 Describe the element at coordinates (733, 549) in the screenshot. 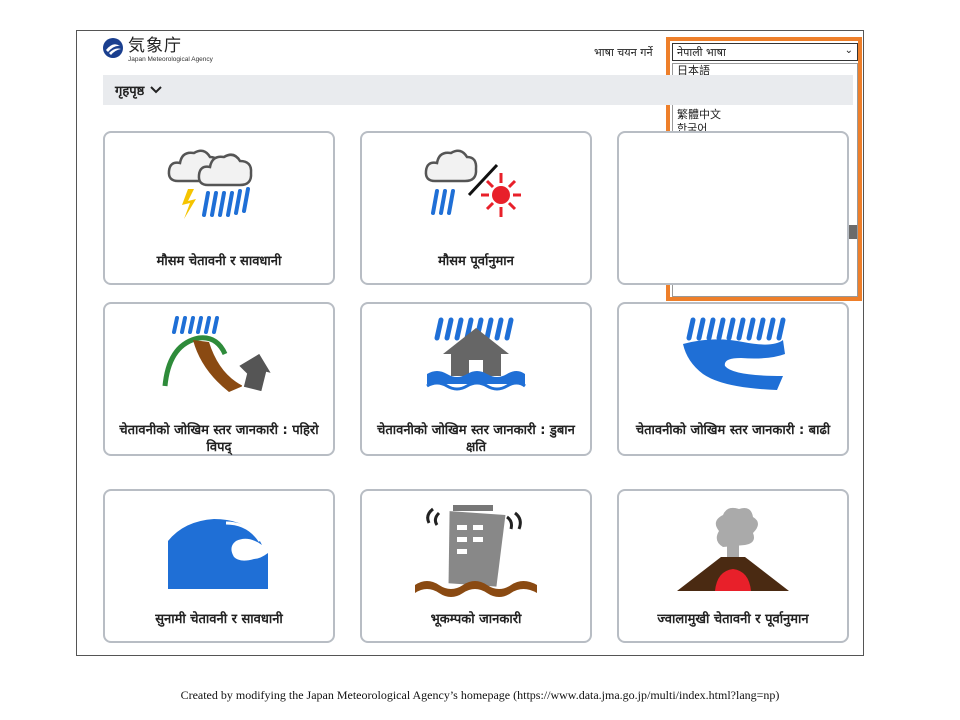

I see `volcano-icon` at that location.